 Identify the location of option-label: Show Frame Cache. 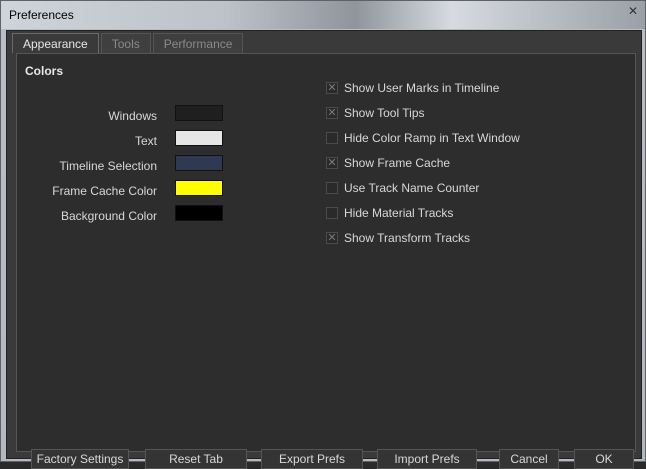
(397, 163).